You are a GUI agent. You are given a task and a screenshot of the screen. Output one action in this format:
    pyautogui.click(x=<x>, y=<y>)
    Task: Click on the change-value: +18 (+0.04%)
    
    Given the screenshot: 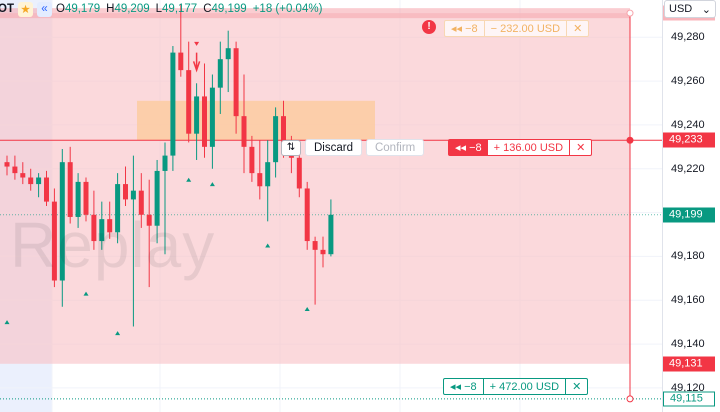 What is the action you would take?
    pyautogui.click(x=287, y=9)
    